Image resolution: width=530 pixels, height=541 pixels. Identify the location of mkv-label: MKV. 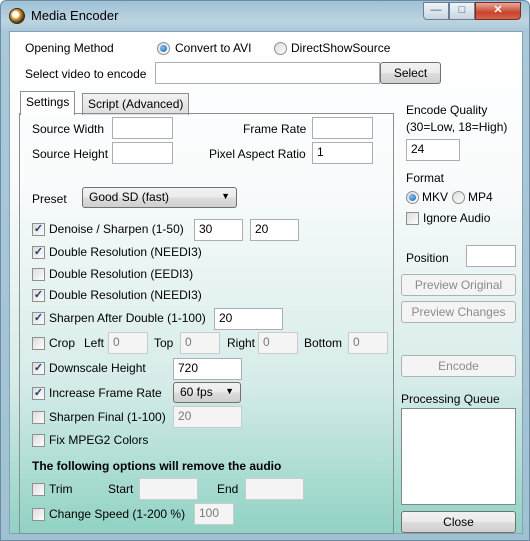
(435, 197).